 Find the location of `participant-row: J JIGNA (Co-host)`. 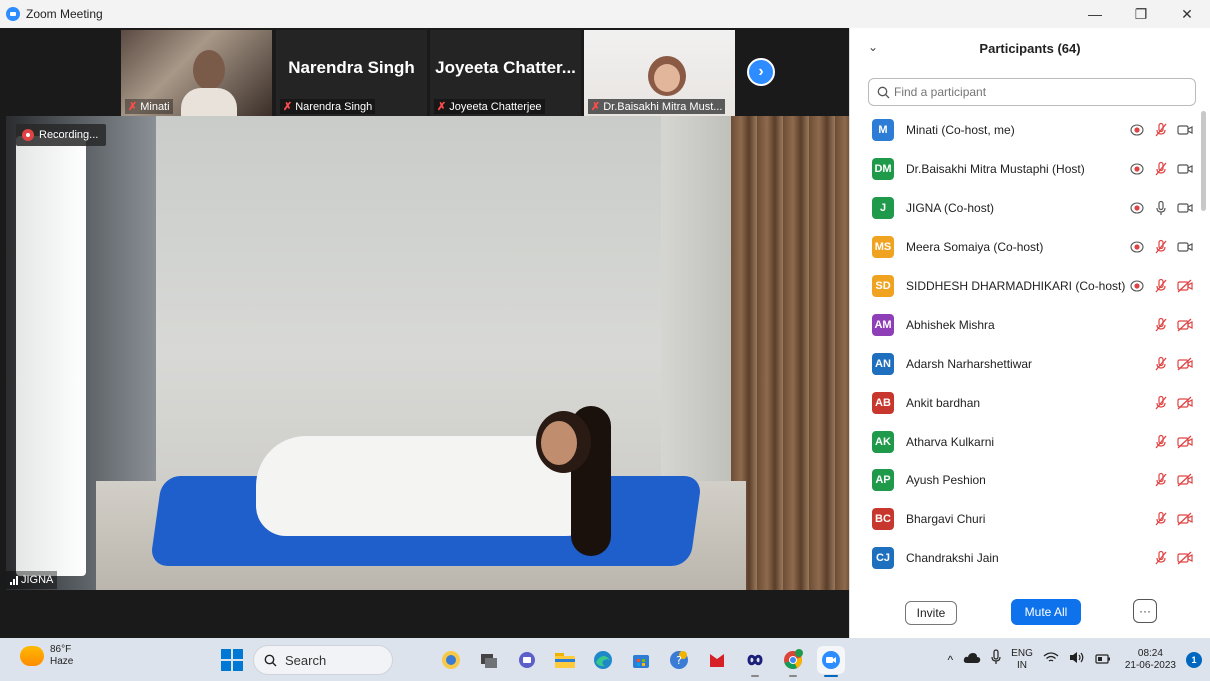

participant-row: J JIGNA (Co-host) is located at coordinates (1027, 208).